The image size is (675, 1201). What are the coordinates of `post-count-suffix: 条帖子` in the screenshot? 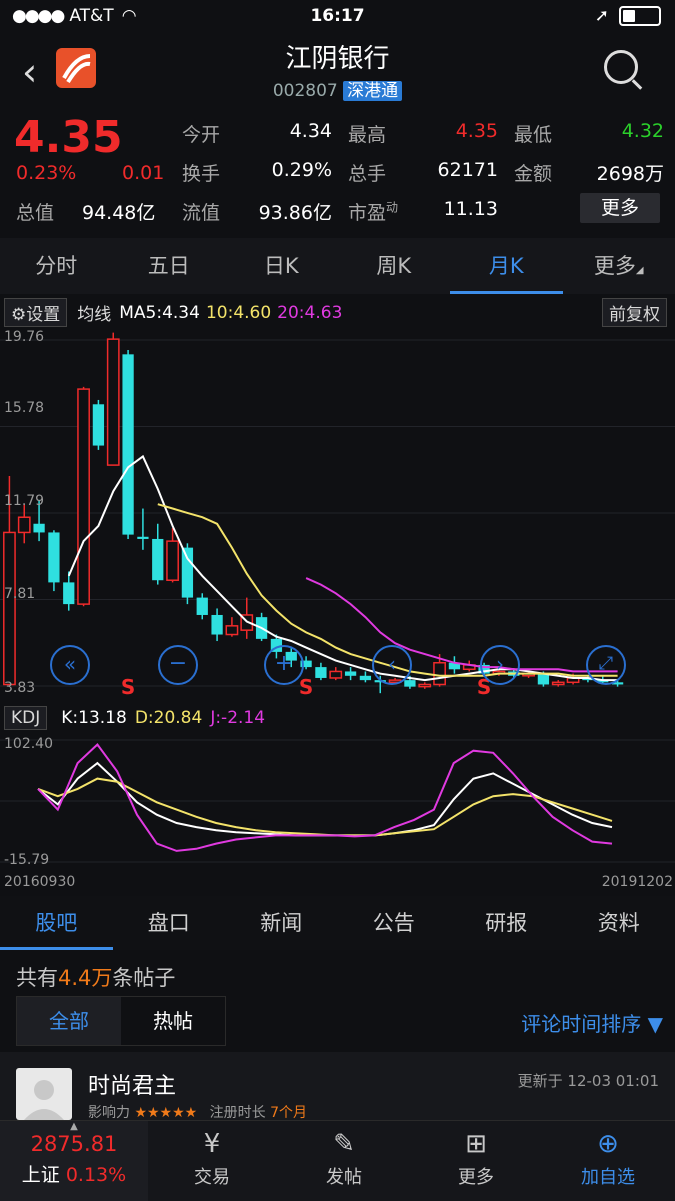 It's located at (143, 978).